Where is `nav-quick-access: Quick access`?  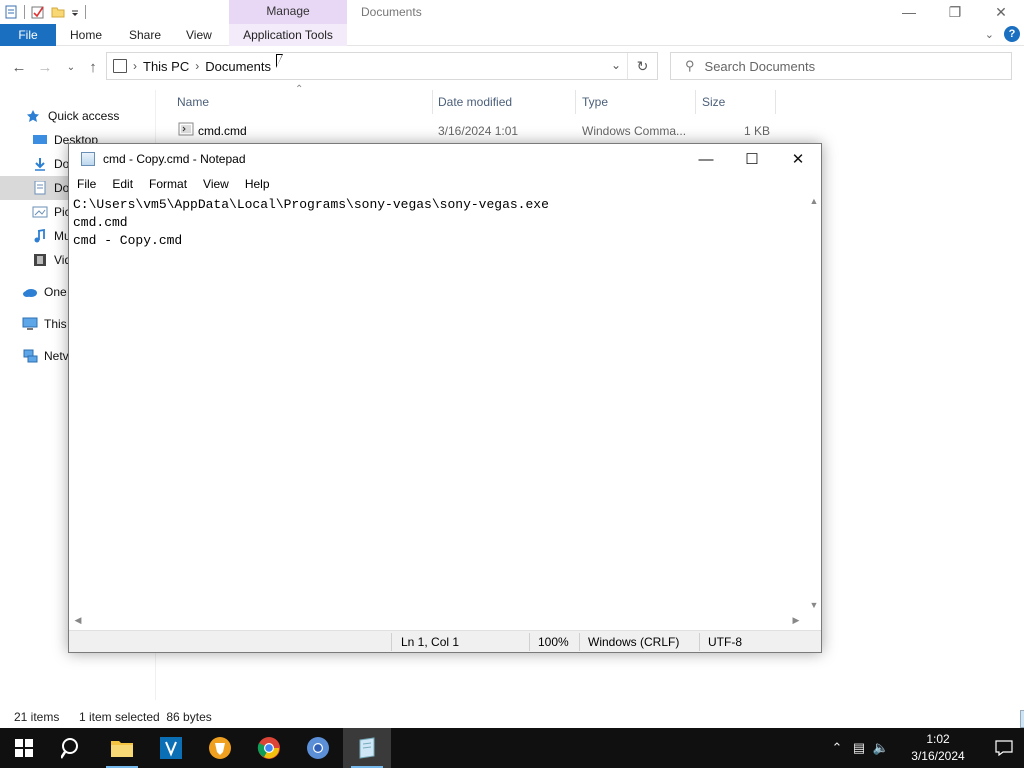
nav-quick-access: Quick access is located at coordinates (78, 116).